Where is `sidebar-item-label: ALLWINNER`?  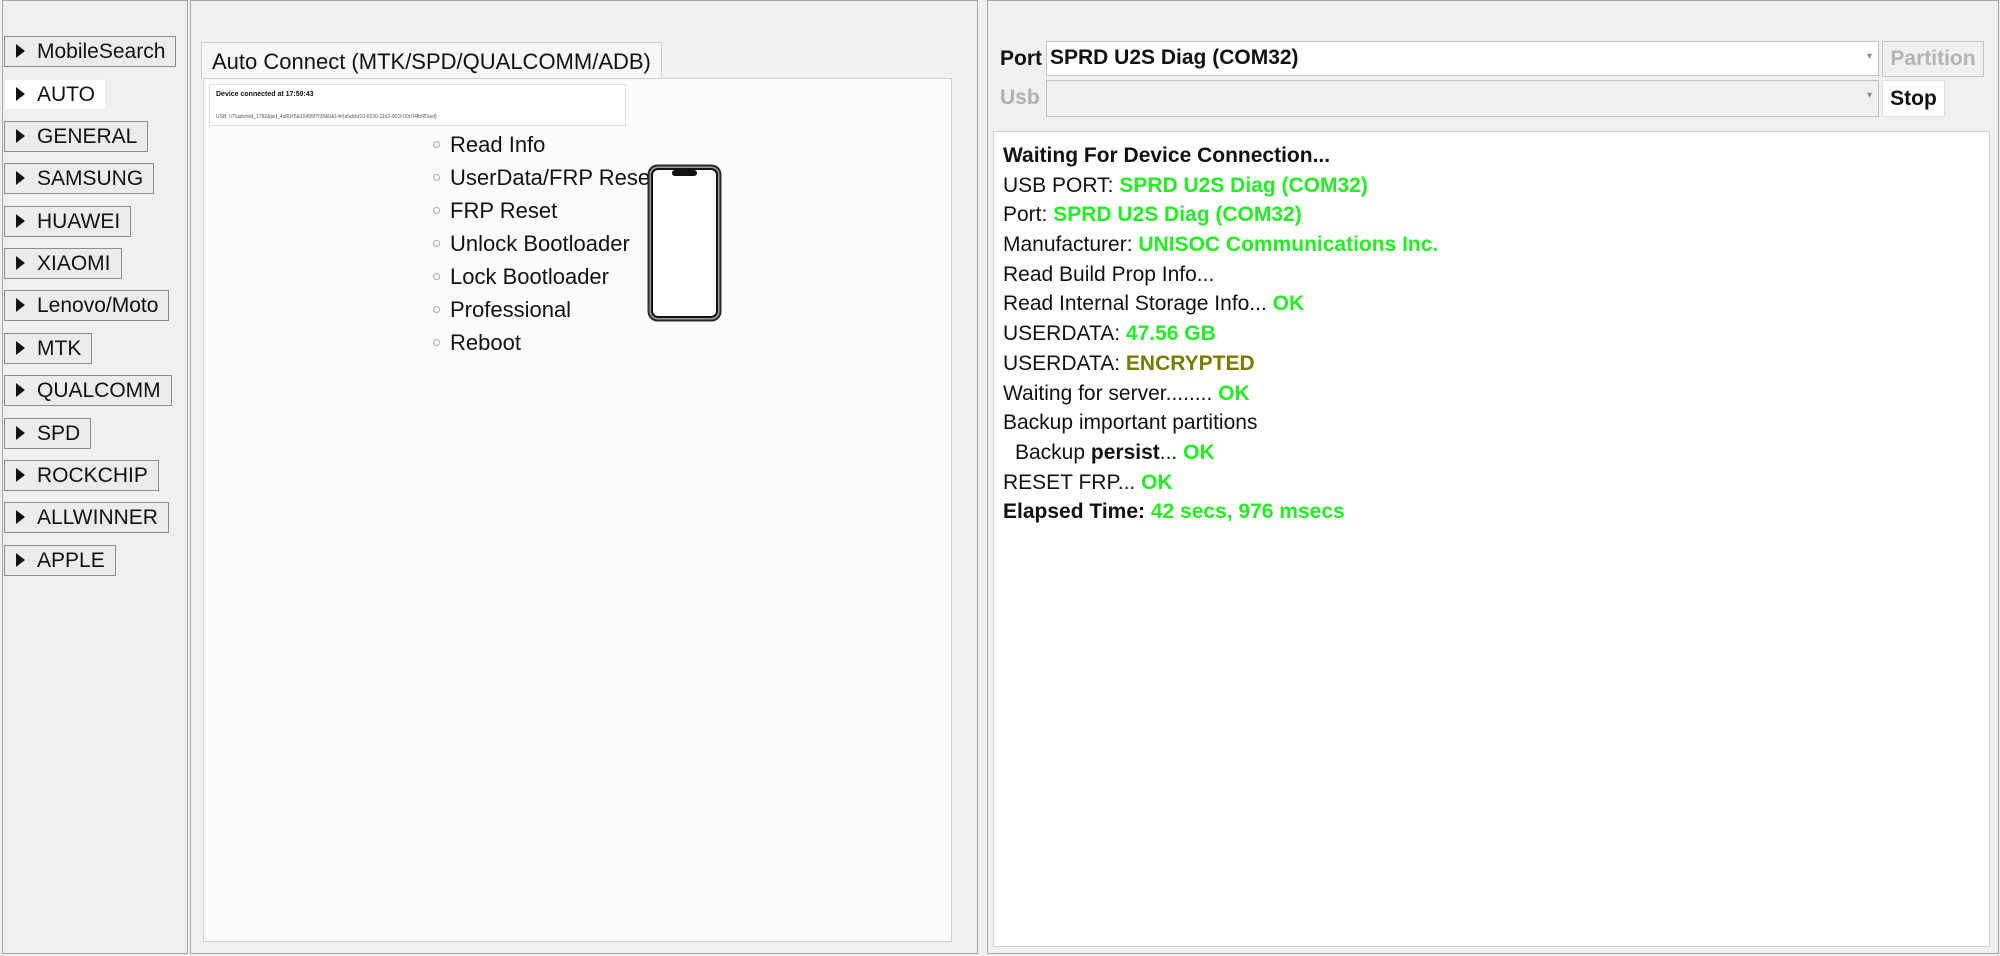
sidebar-item-label: ALLWINNER is located at coordinates (97, 517).